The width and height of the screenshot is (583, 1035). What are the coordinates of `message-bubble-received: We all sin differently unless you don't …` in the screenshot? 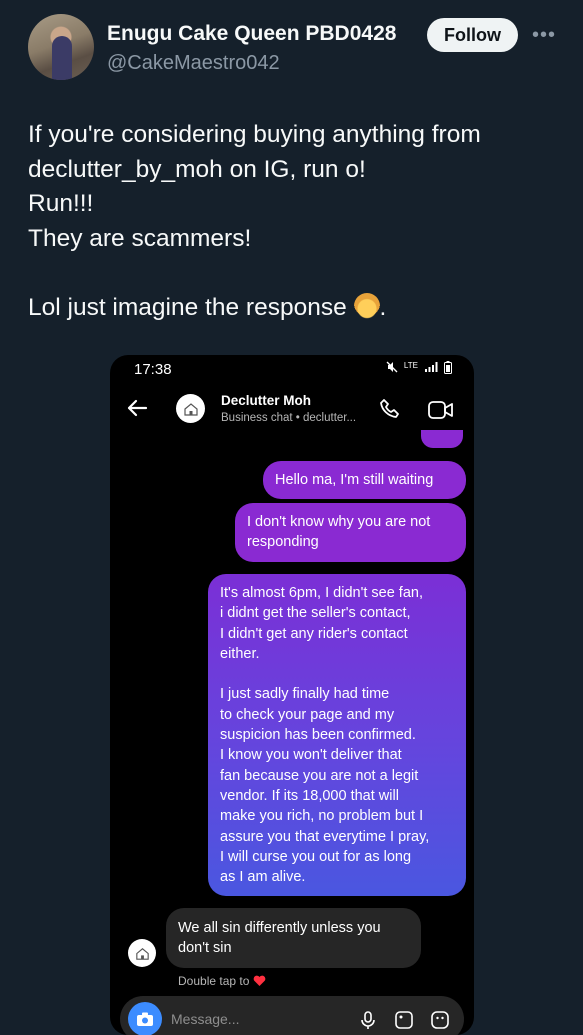 It's located at (293, 938).